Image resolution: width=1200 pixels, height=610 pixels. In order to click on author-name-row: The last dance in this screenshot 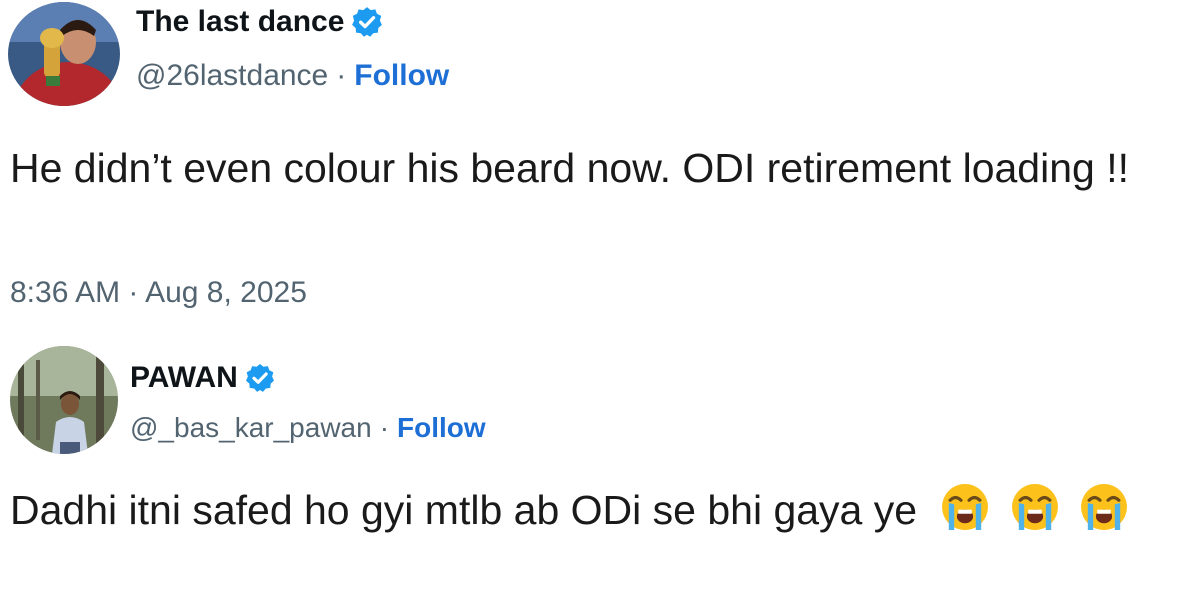, I will do `click(260, 22)`.